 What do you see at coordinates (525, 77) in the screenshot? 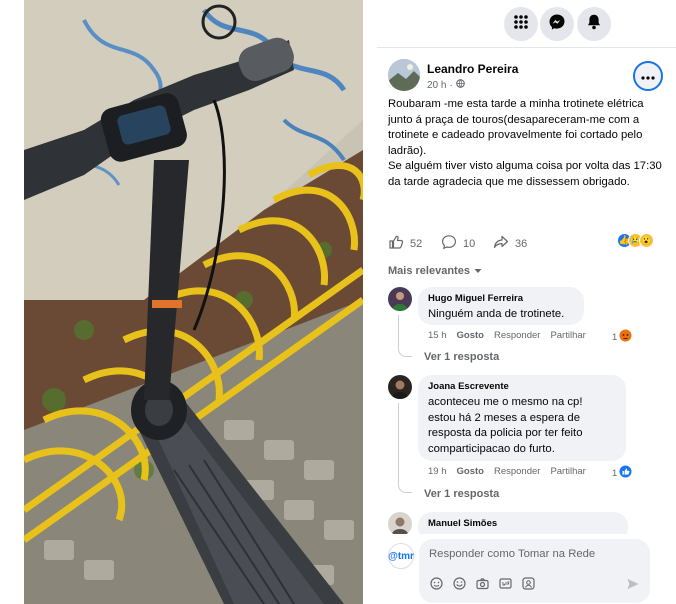
I see `post-header: Leandro Pereira 20 h ·` at bounding box center [525, 77].